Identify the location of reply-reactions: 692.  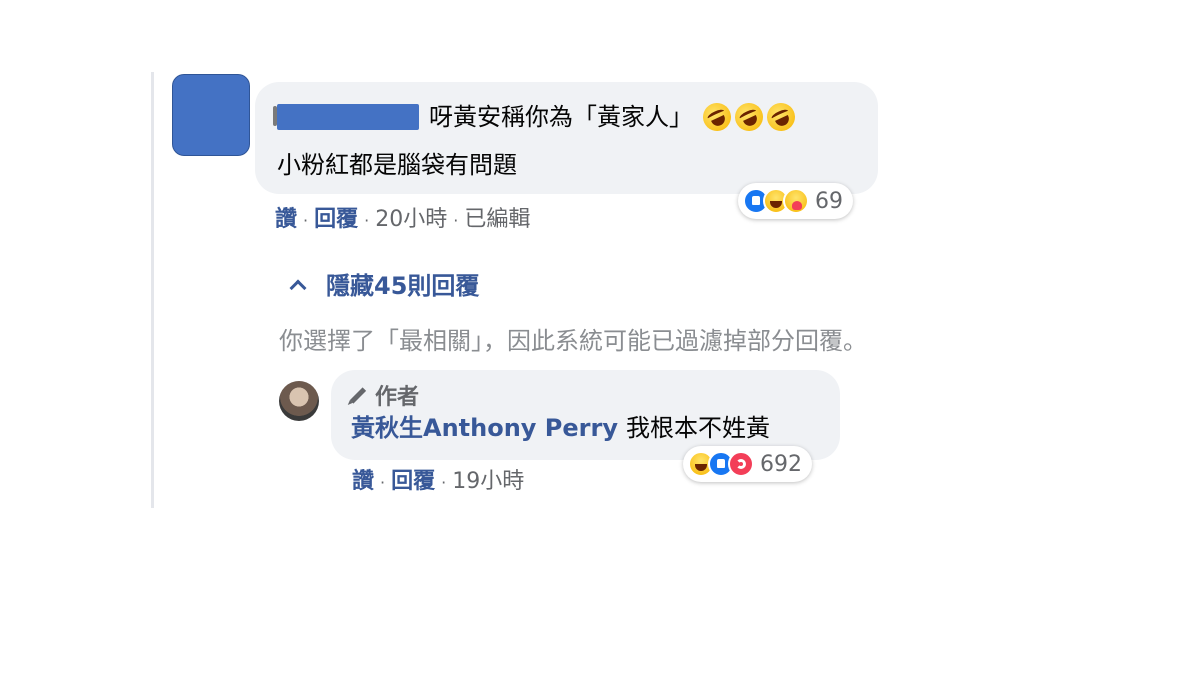
(747, 464).